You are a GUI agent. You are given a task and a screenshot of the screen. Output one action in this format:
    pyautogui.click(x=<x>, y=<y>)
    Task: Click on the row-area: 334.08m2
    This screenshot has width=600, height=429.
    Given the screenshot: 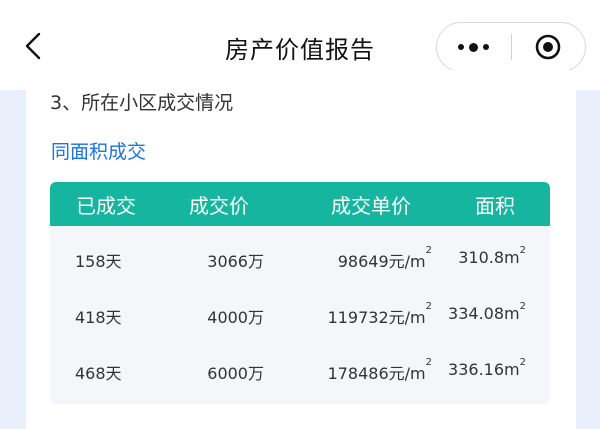 What is the action you would take?
    pyautogui.click(x=487, y=312)
    